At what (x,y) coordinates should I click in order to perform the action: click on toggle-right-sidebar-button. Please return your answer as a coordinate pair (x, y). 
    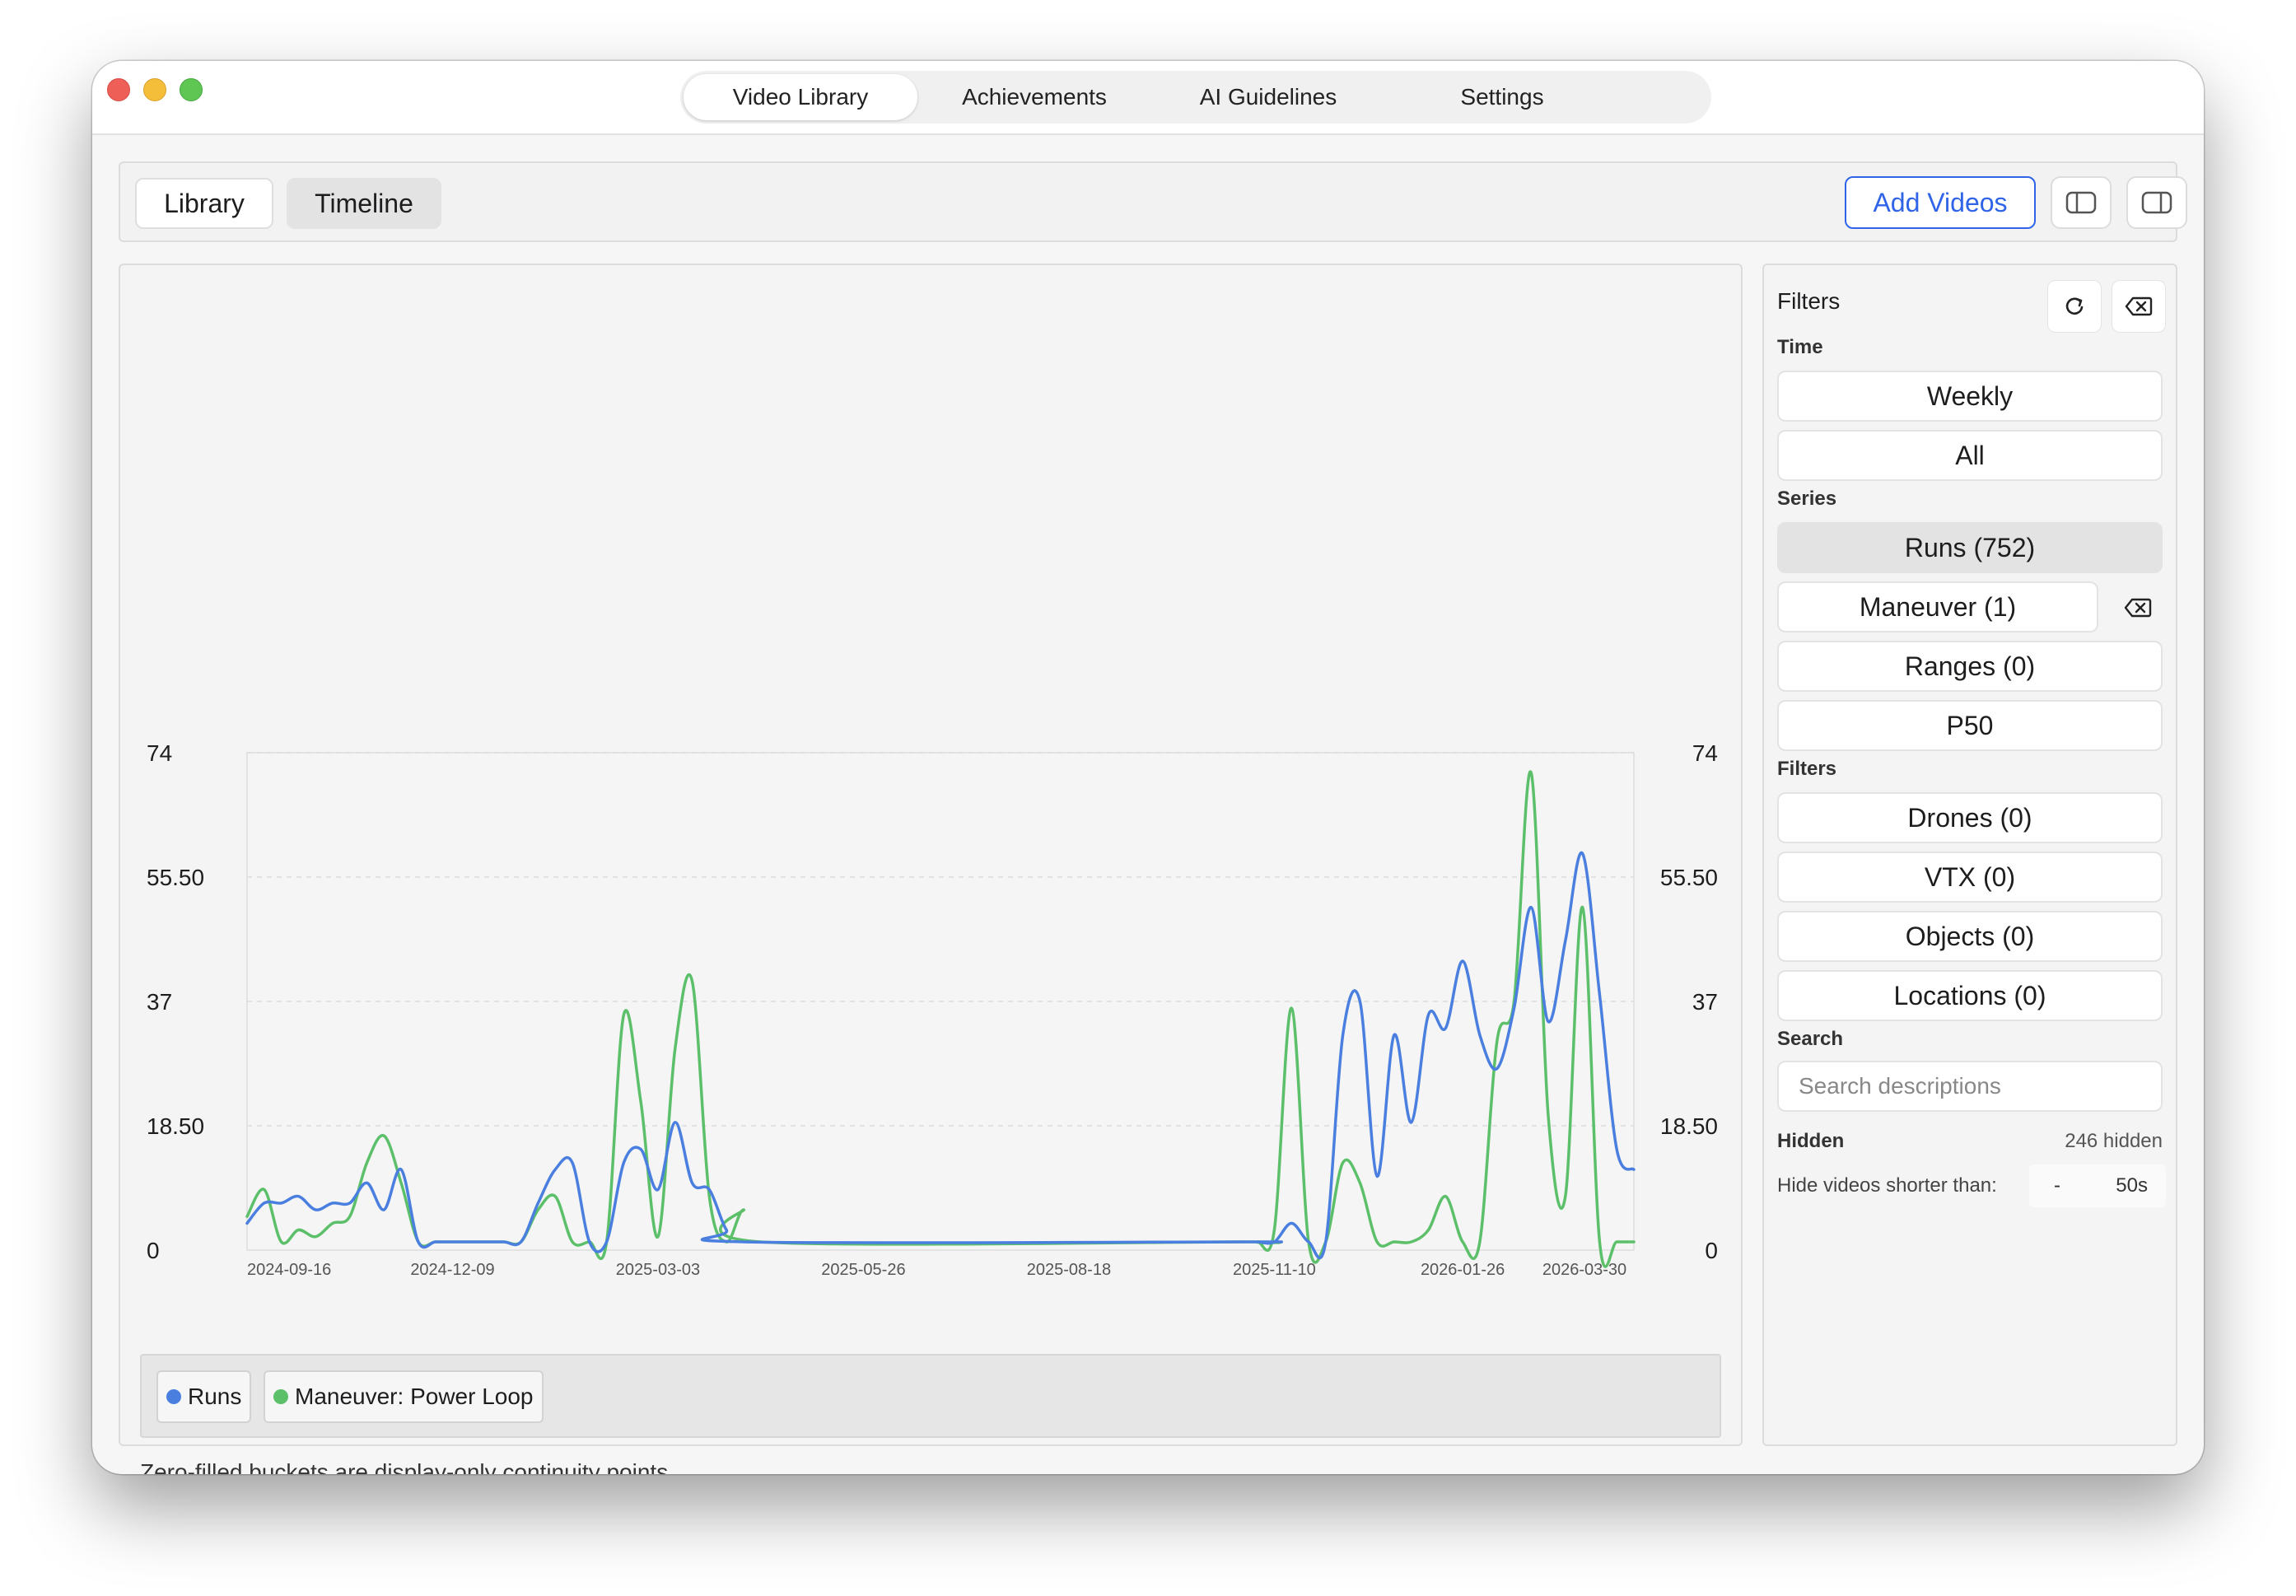
    Looking at the image, I should click on (2156, 202).